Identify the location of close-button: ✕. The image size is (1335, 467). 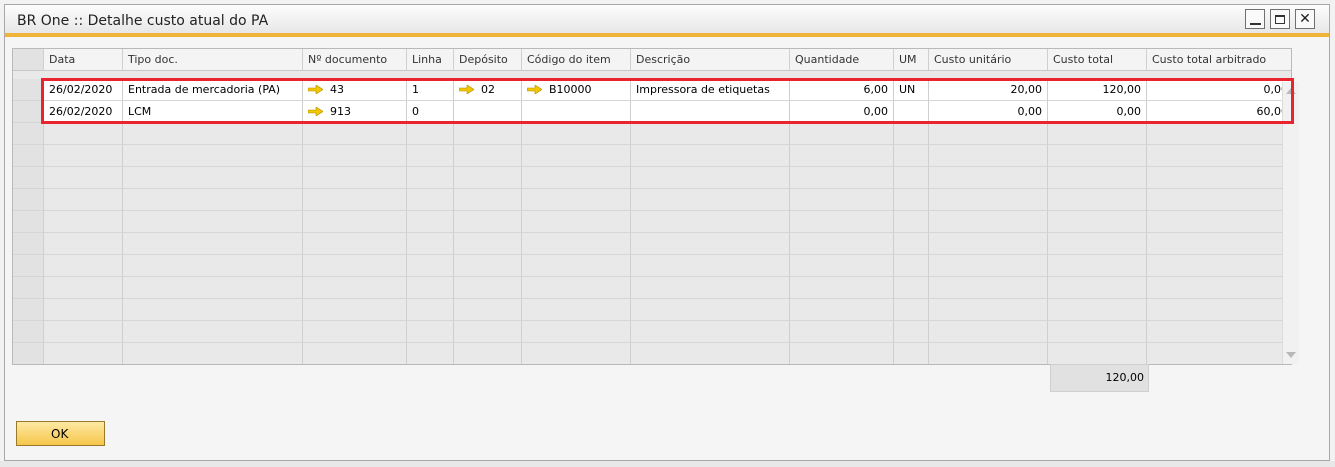
(1305, 19).